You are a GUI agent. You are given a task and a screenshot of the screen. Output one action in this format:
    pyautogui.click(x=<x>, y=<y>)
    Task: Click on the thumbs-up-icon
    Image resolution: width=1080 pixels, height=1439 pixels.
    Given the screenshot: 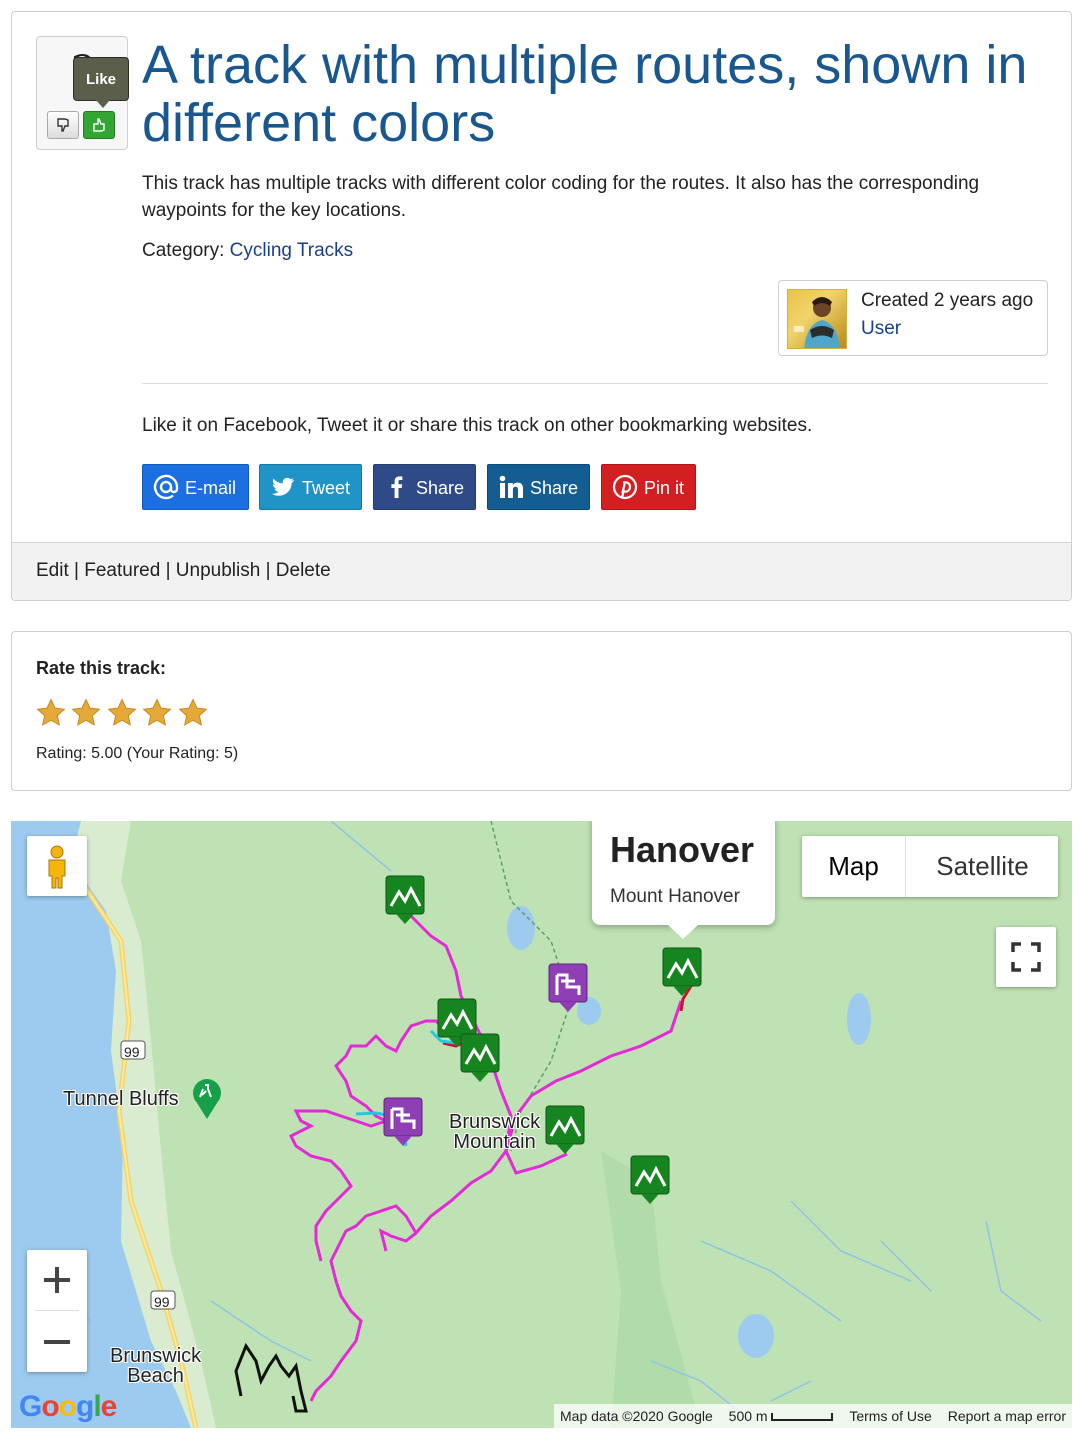 What is the action you would take?
    pyautogui.click(x=99, y=125)
    